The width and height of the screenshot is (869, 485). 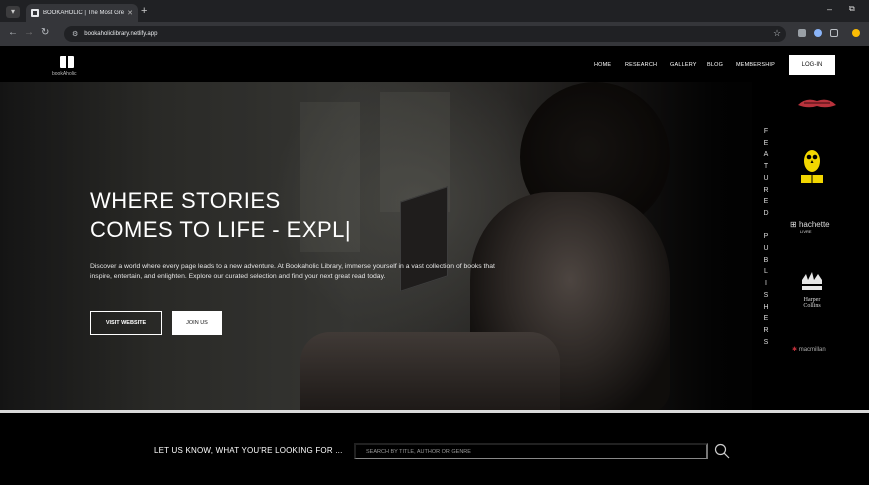 I want to click on tab-close-icon: ✕, so click(x=130, y=13).